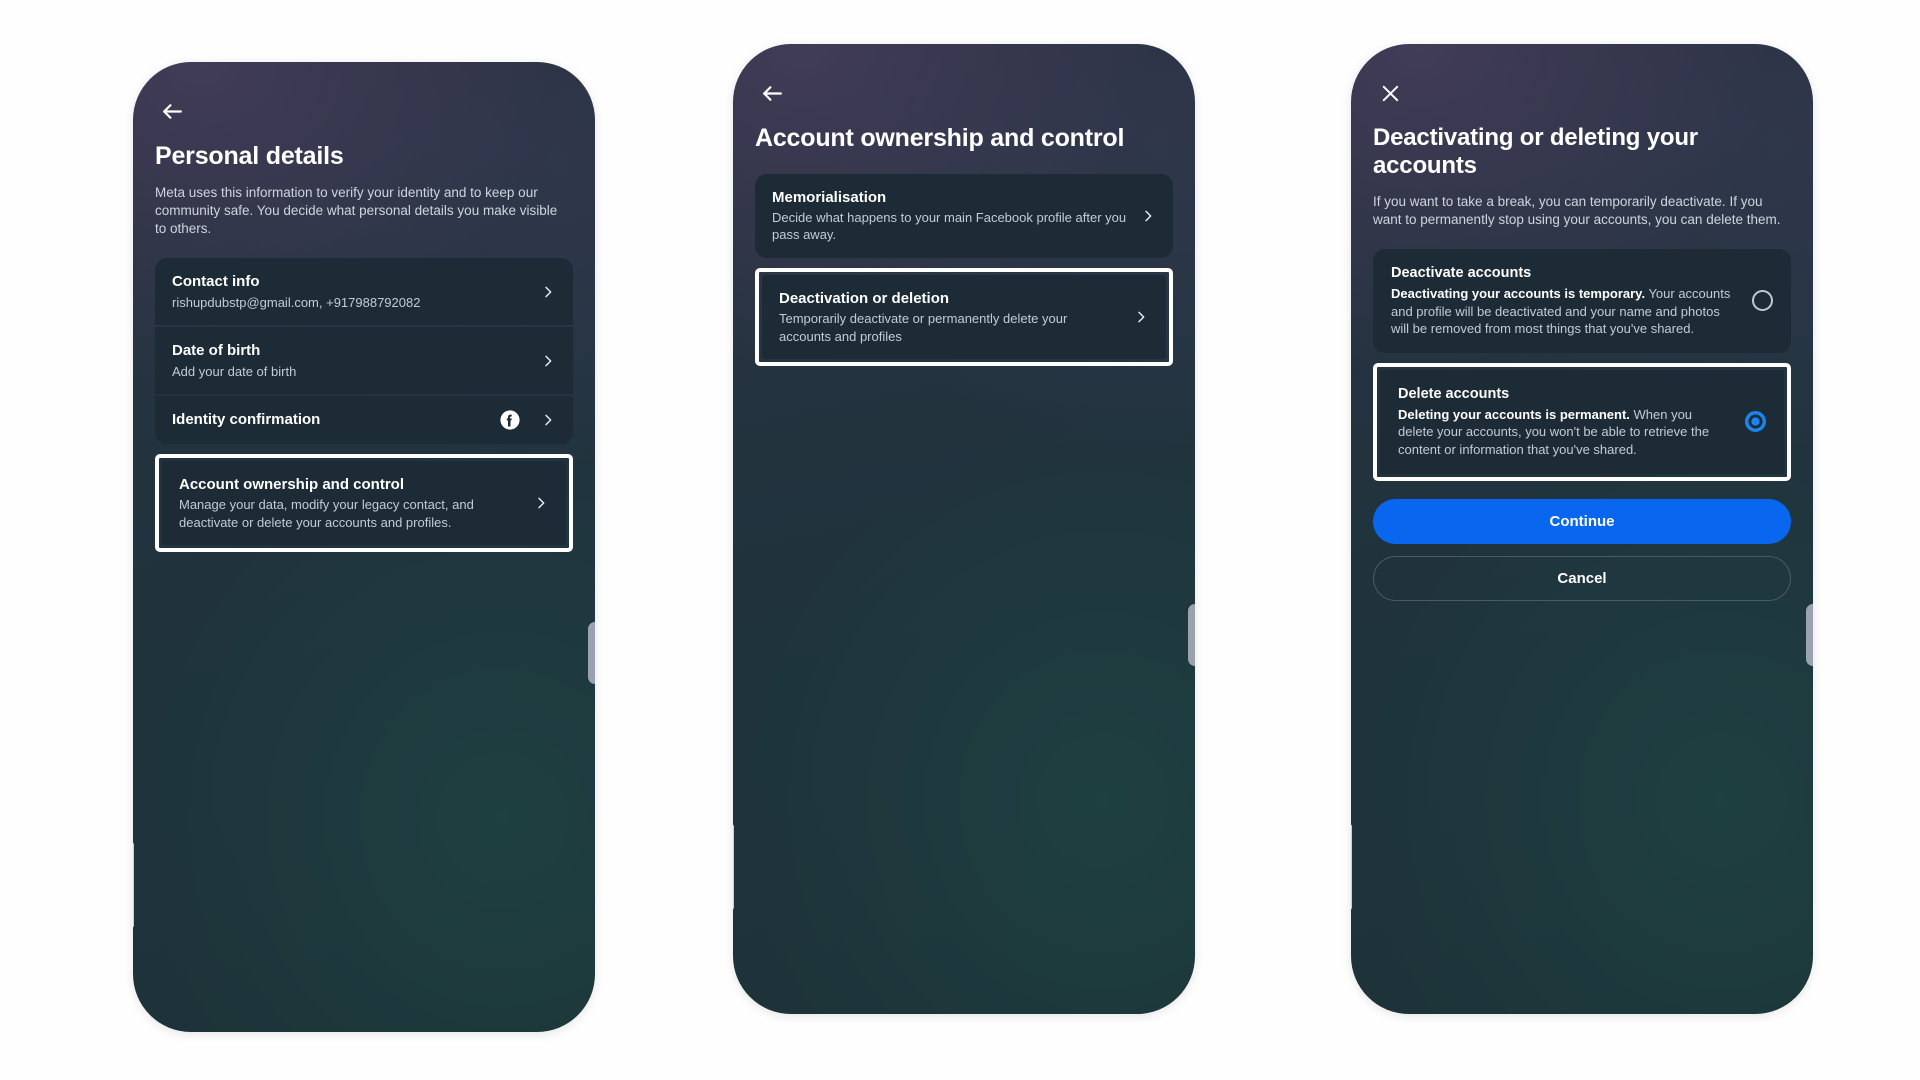 This screenshot has width=1920, height=1080. Describe the element at coordinates (510, 420) in the screenshot. I see `facebook-icon` at that location.